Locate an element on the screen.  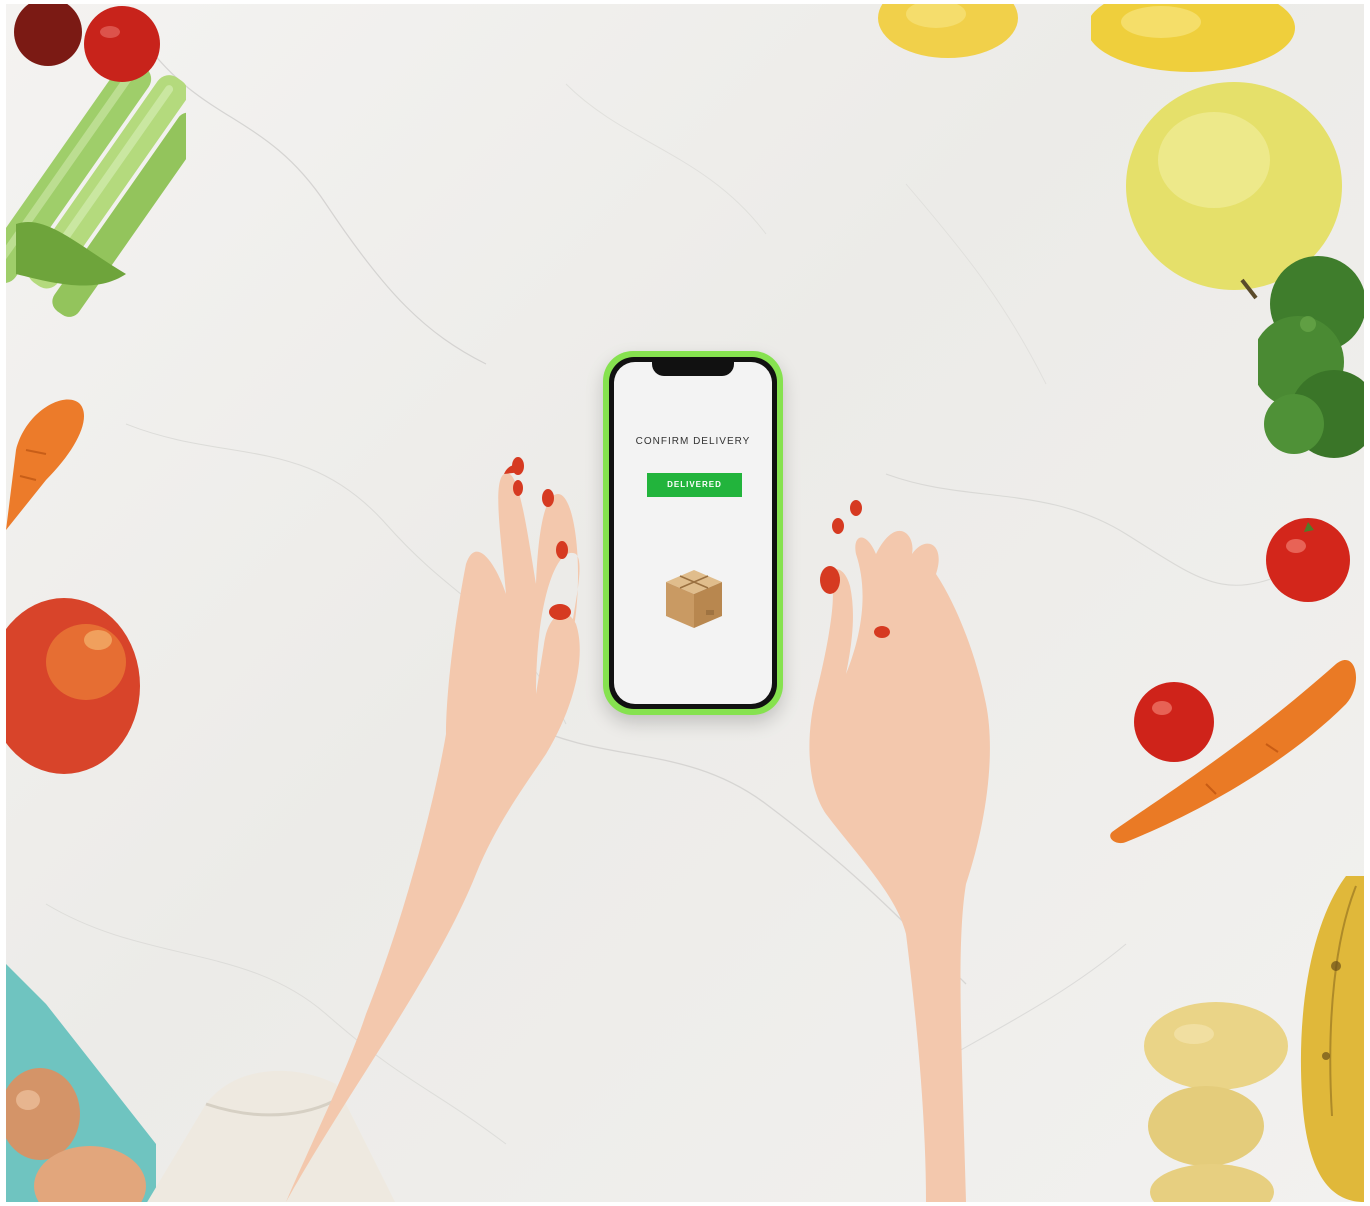
phone: CONFIRM DELIVERY DELIVERED is located at coordinates (693, 533).